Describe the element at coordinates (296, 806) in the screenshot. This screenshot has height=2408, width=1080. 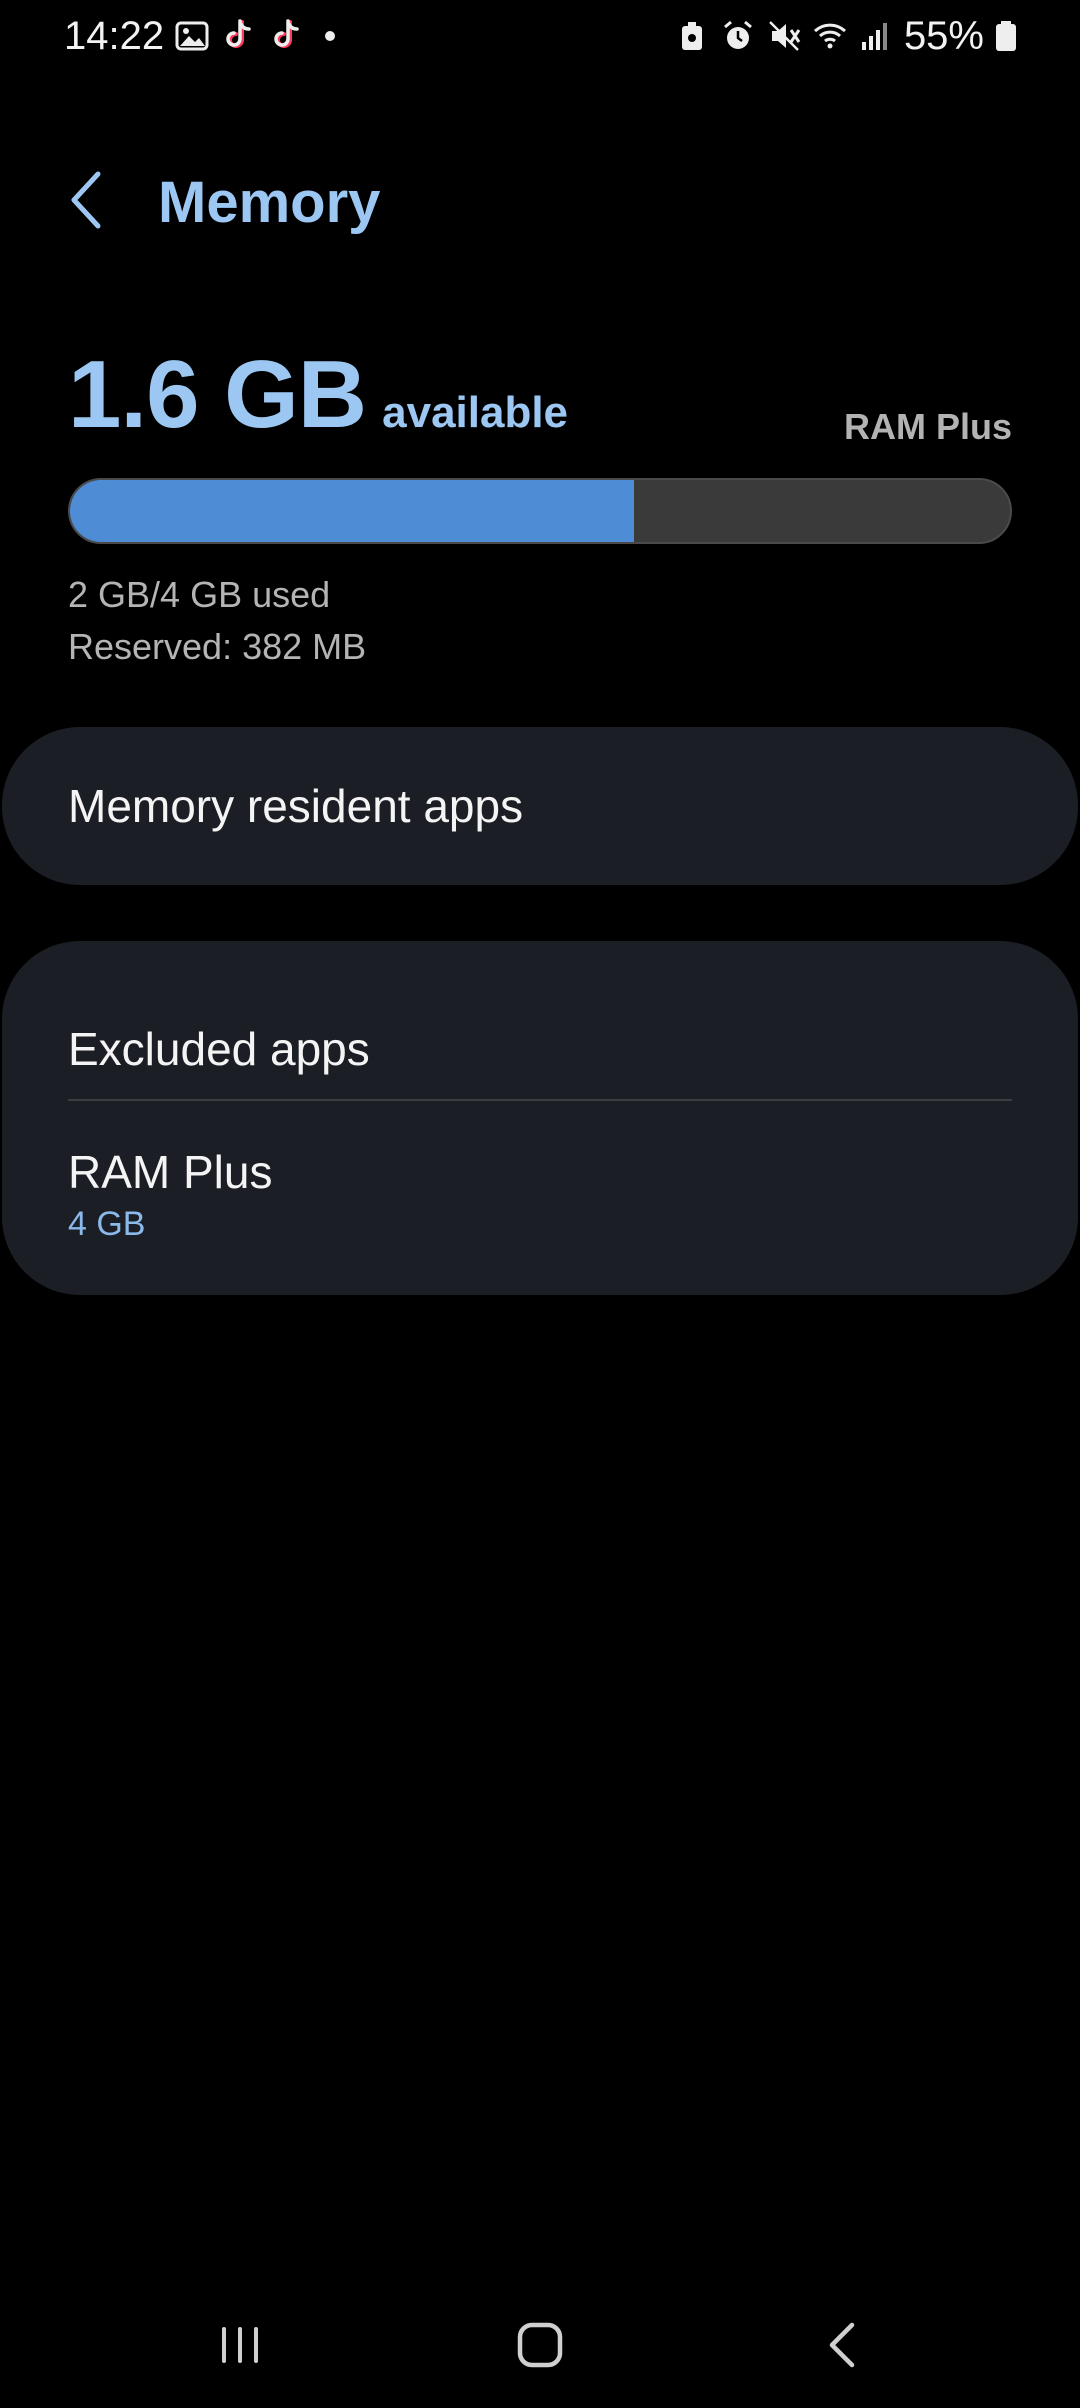
I see `memory-resident-apps-label: Memory resident apps` at that location.